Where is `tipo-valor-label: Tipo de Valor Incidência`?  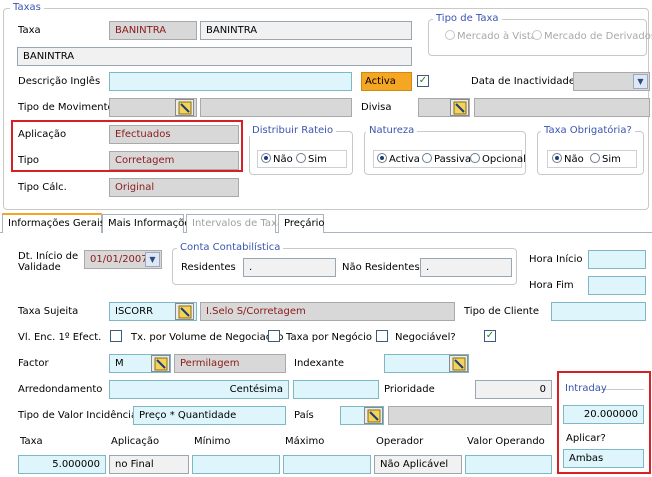 tipo-valor-label: Tipo de Valor Incidência is located at coordinates (78, 415).